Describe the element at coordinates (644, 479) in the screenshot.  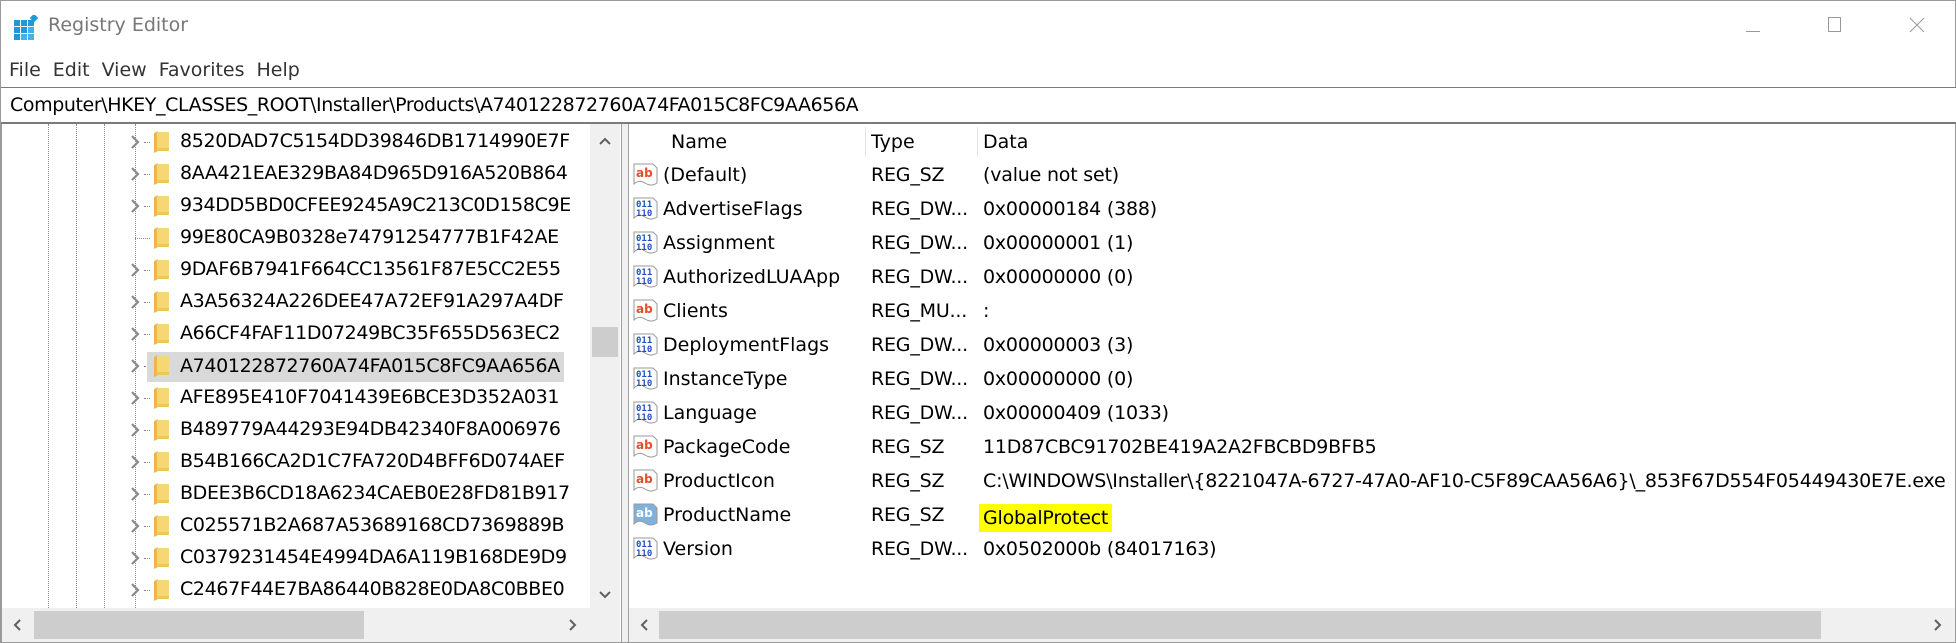
I see `svg-text: ab` at that location.